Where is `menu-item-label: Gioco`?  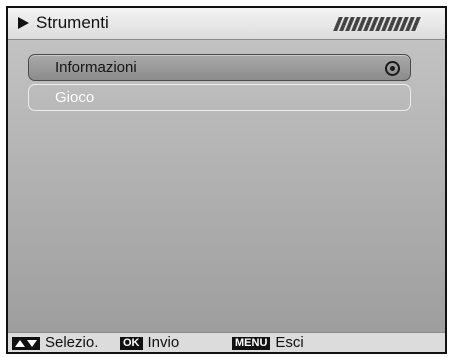 menu-item-label: Gioco is located at coordinates (75, 97).